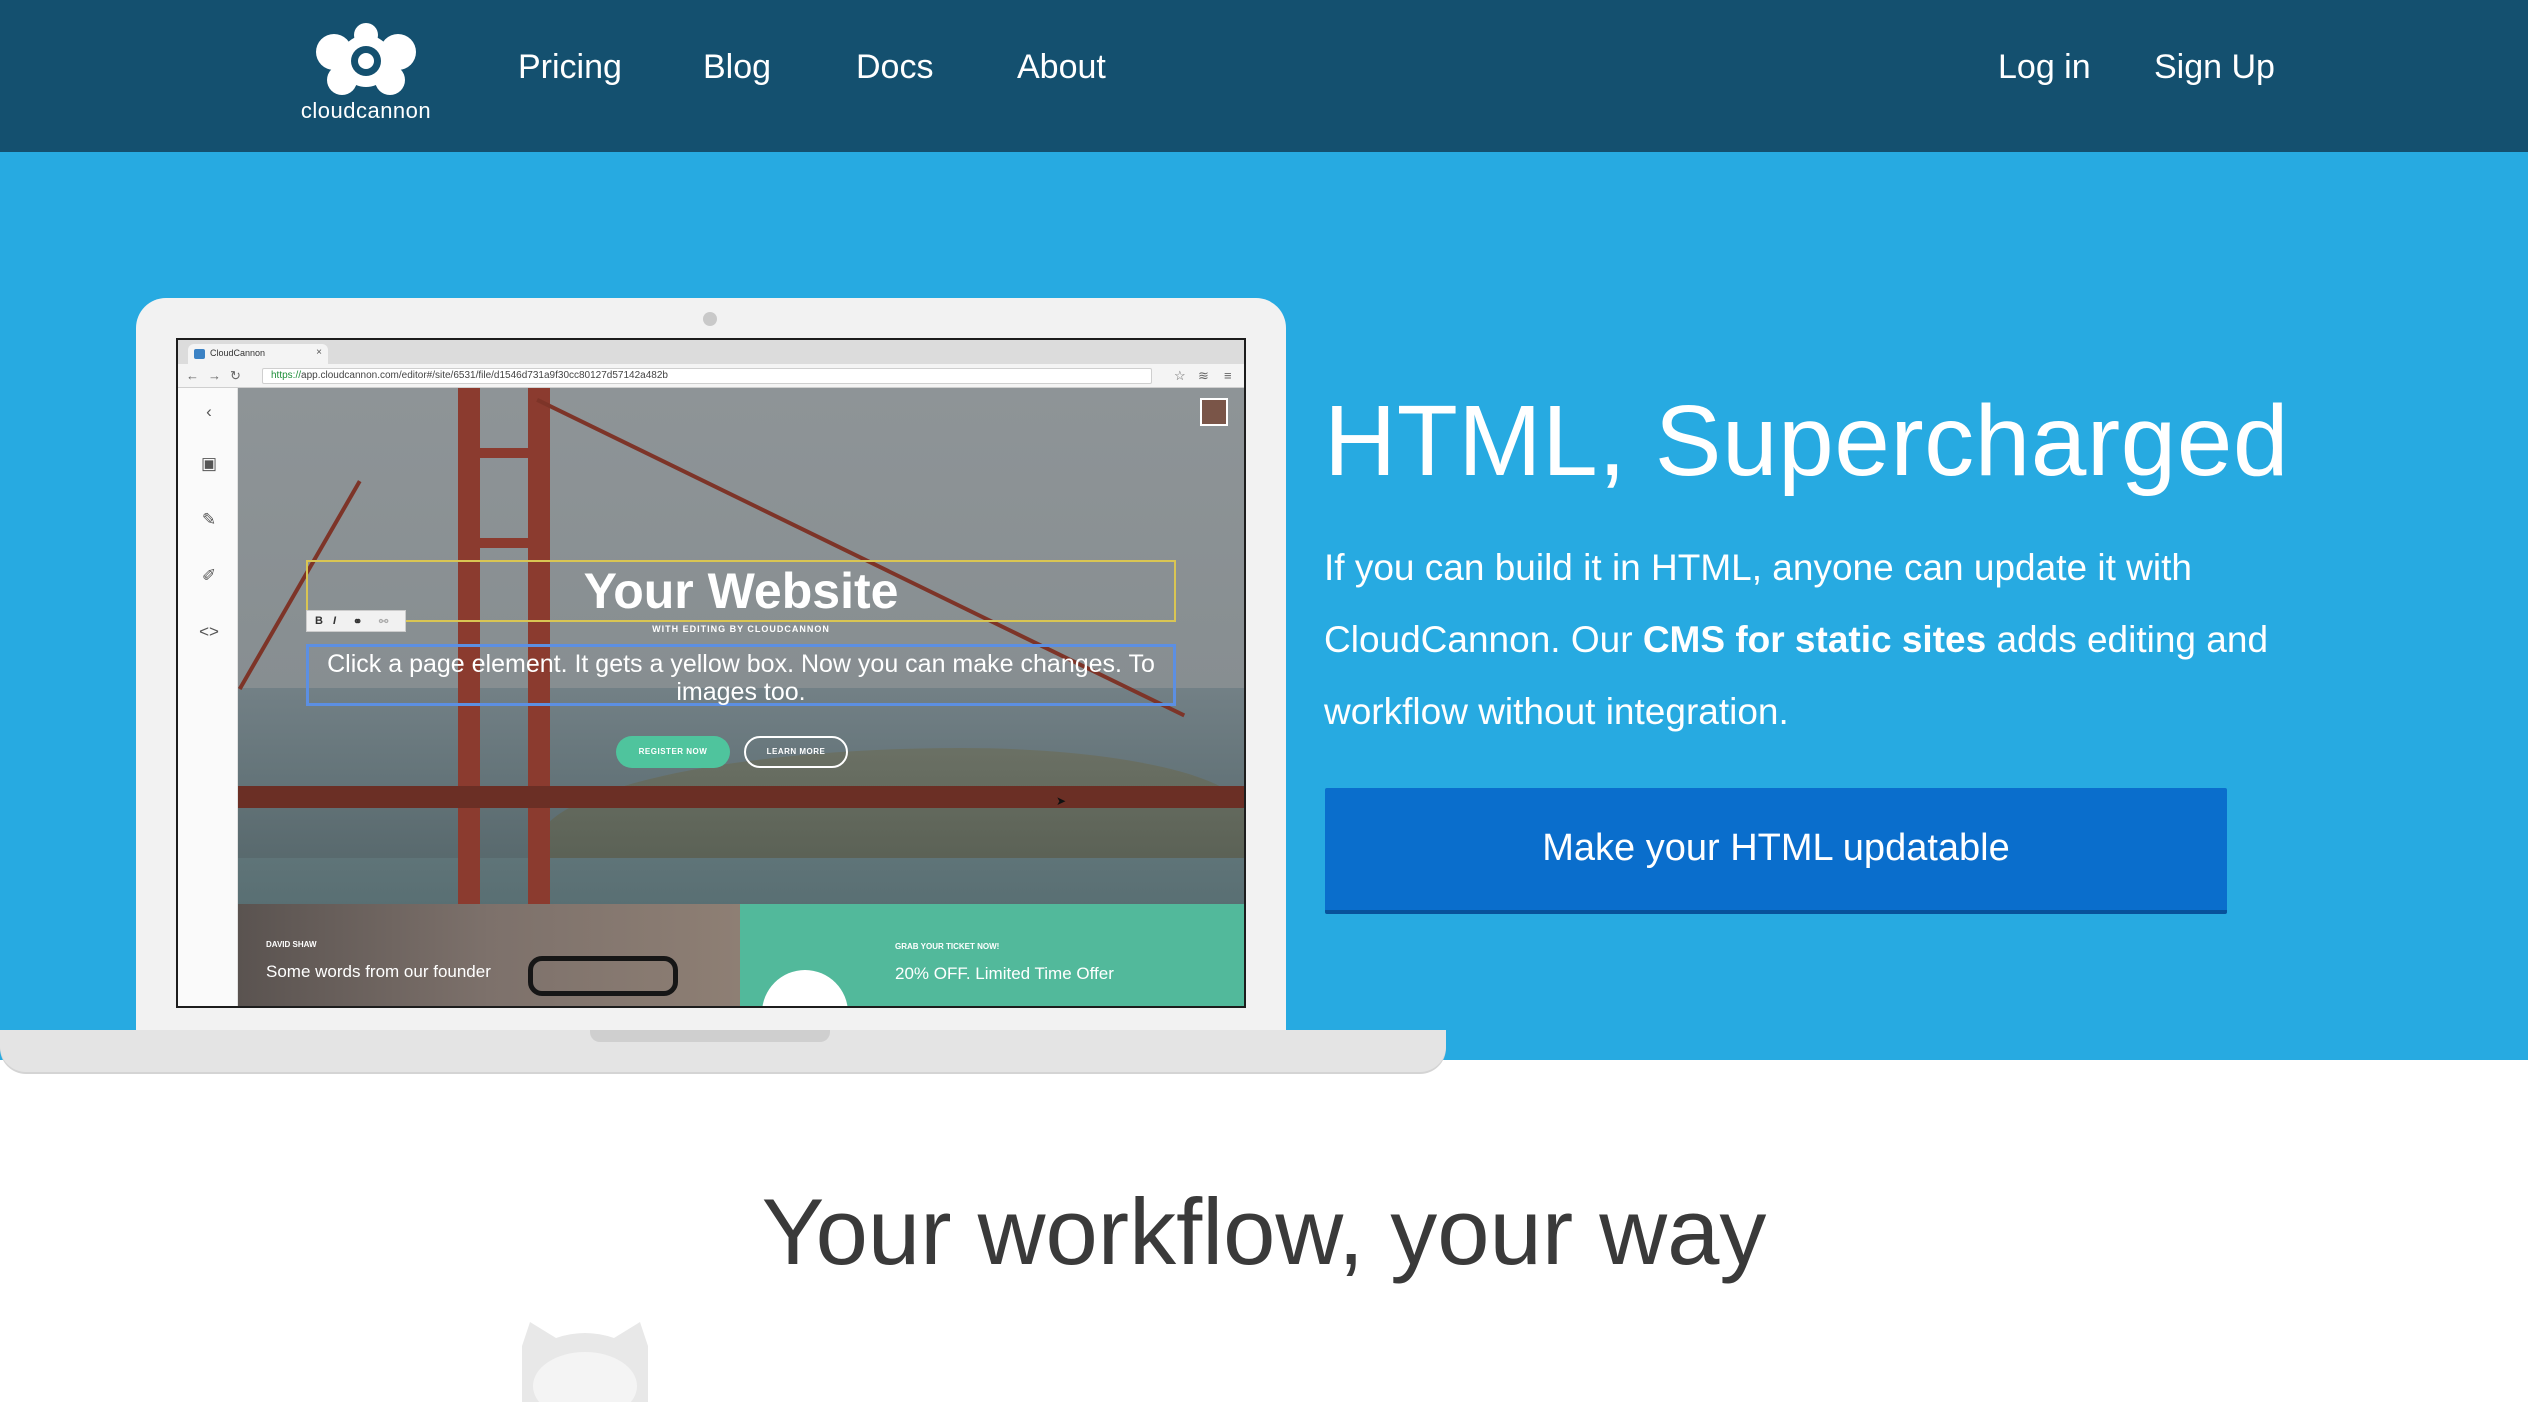 Image resolution: width=2528 pixels, height=1402 pixels. What do you see at coordinates (1776, 851) in the screenshot?
I see `make-html-updatable-button: Make your HTML updatable` at bounding box center [1776, 851].